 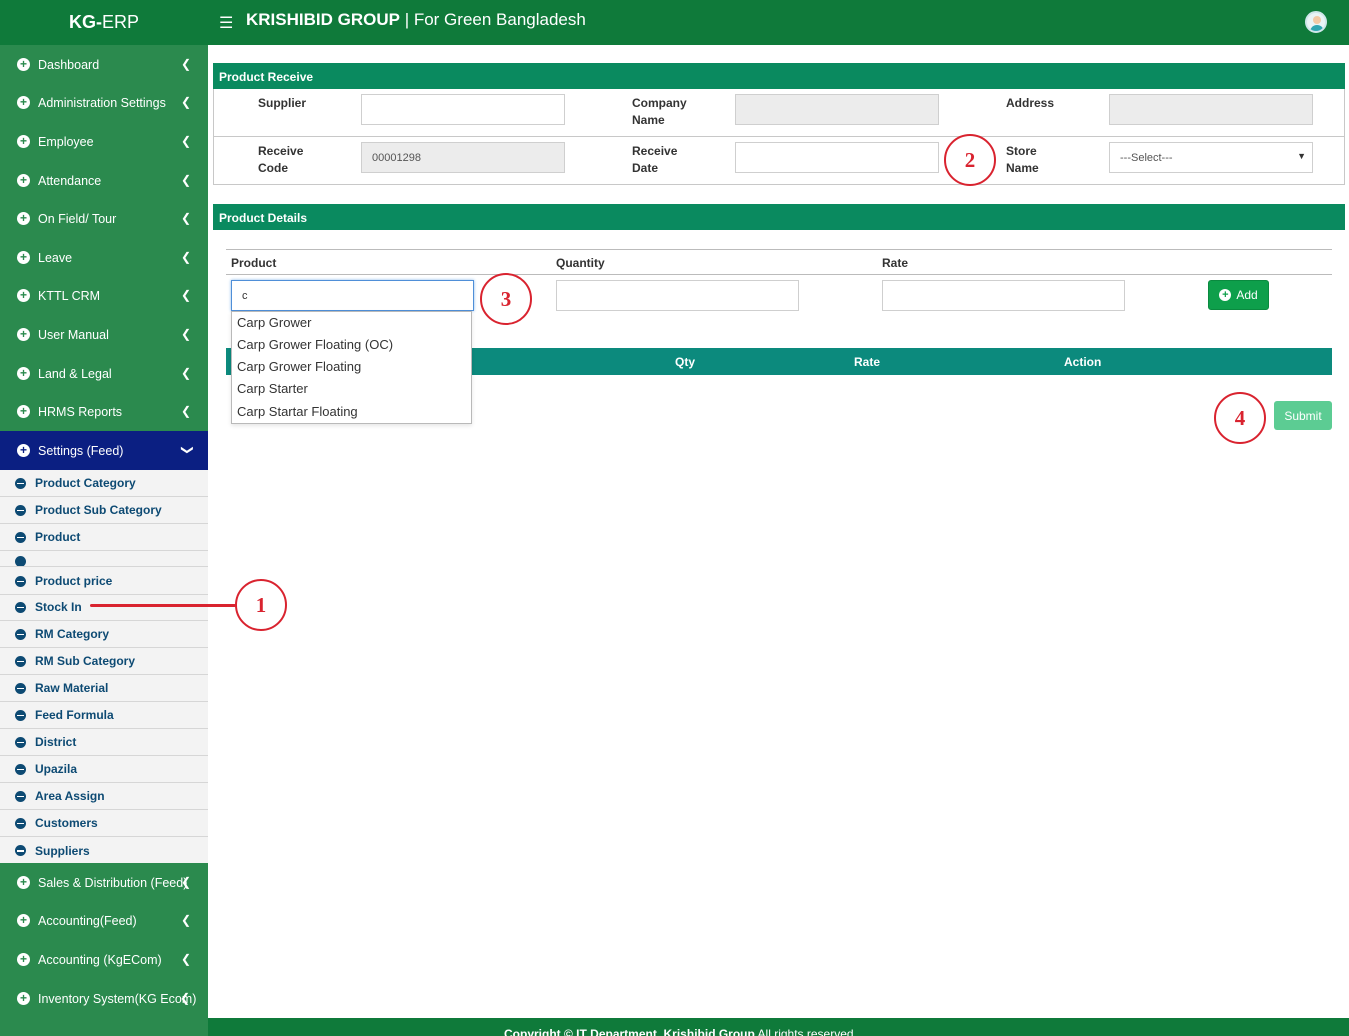 I want to click on autocomplete-option: Carp Grower Floating (OC), so click(x=351, y=345).